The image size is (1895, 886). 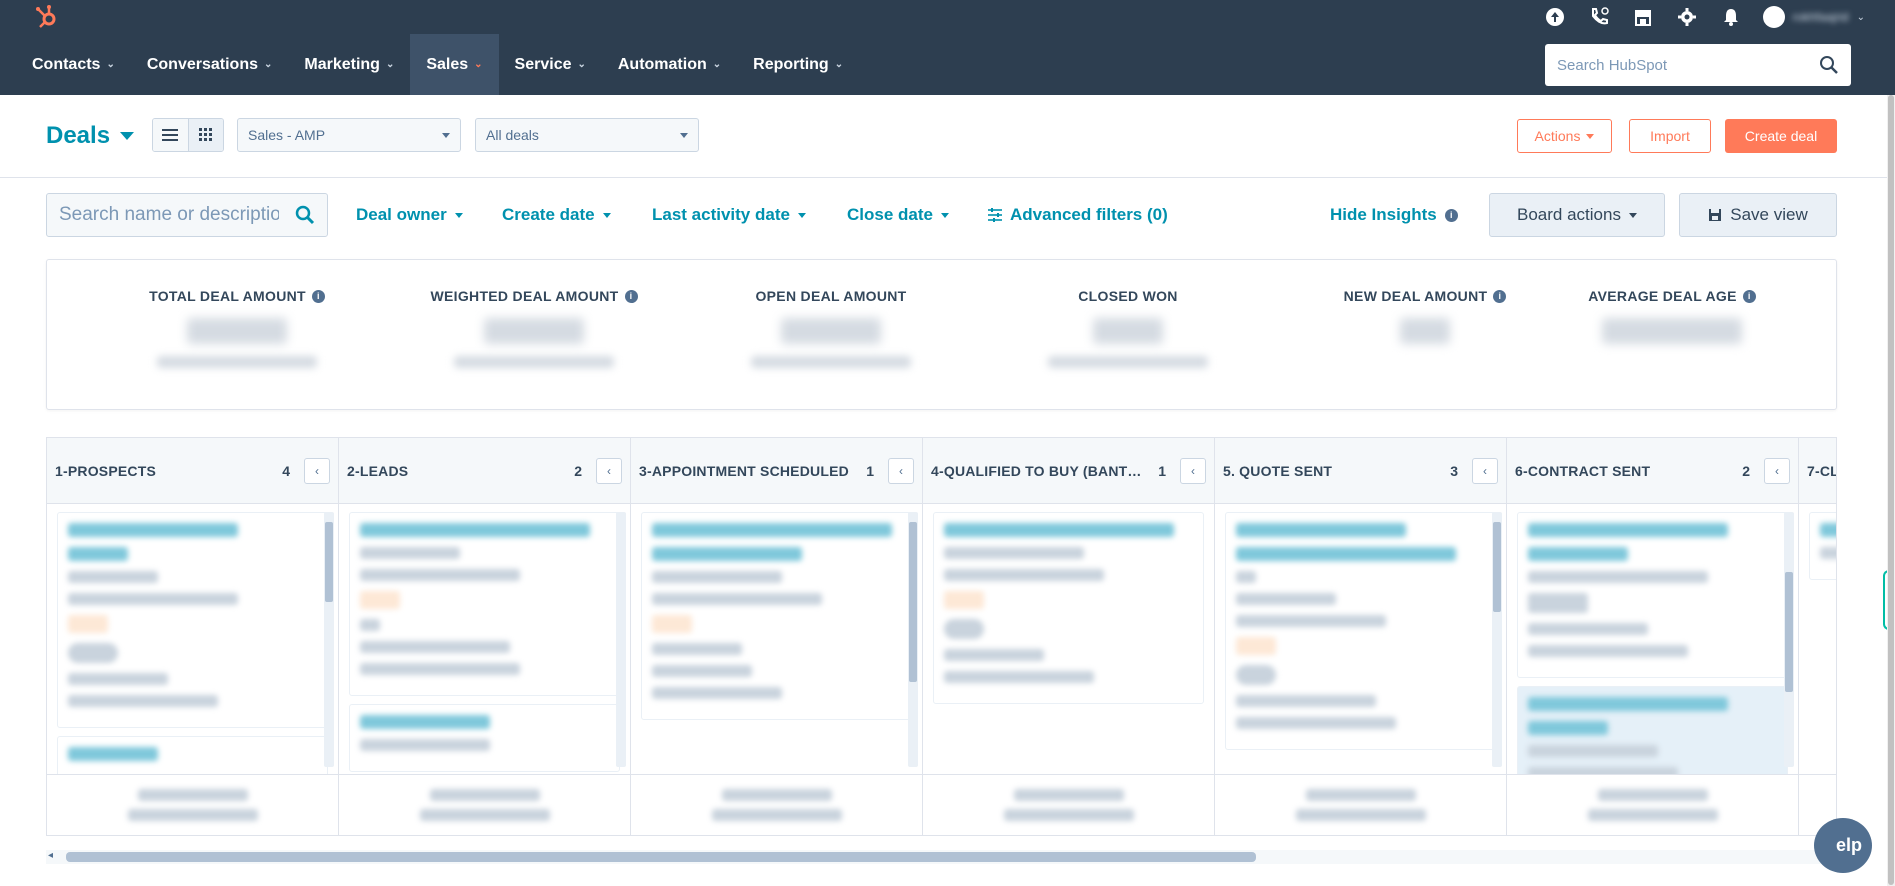 I want to click on nav-label: Reporting, so click(x=791, y=64).